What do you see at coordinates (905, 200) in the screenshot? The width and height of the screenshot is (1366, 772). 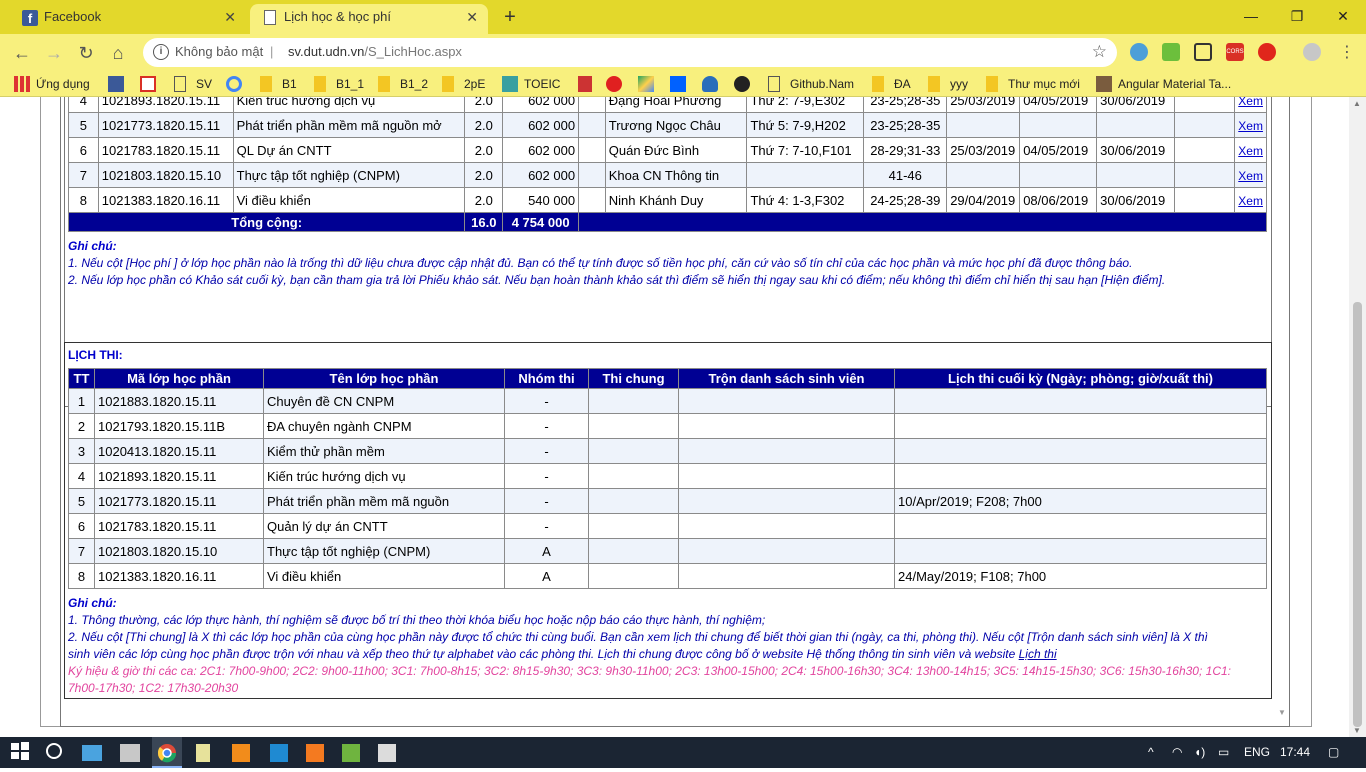 I see `cell-weeks: 24-25;28-39` at bounding box center [905, 200].